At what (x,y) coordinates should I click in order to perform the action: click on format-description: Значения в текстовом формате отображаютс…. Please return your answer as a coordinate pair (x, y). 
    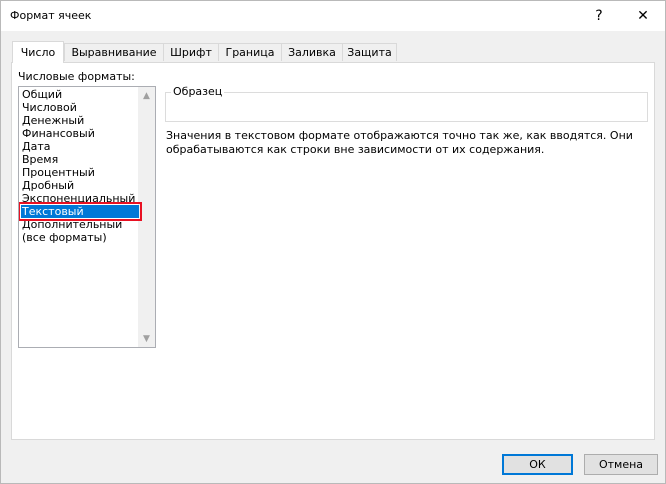
    Looking at the image, I should click on (399, 142).